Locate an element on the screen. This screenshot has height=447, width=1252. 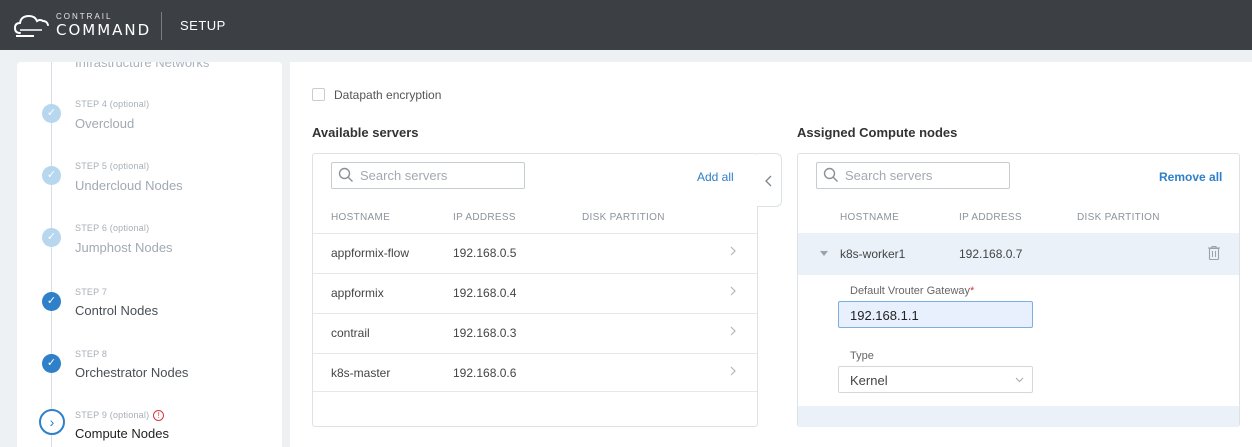
step-kicker: STEP 6 (optional) is located at coordinates (112, 228).